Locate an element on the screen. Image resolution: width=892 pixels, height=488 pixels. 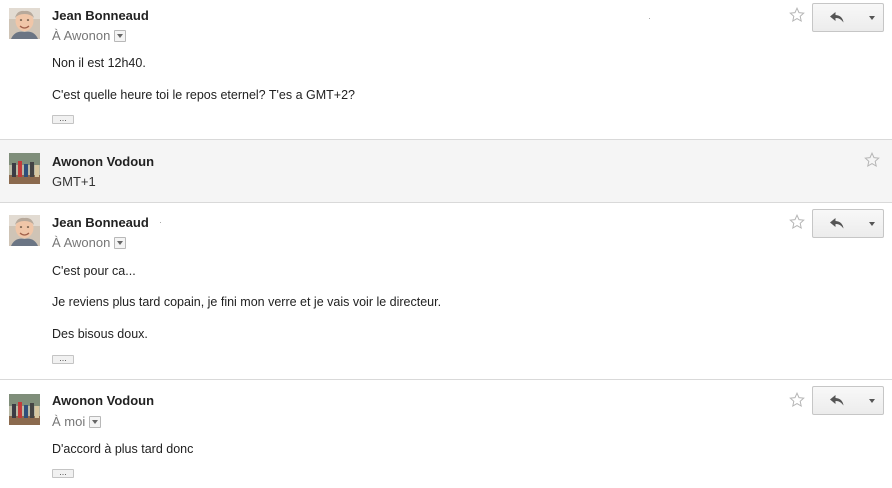
message-2: Awonon Vodoun GMT+1 is located at coordinates (446, 171).